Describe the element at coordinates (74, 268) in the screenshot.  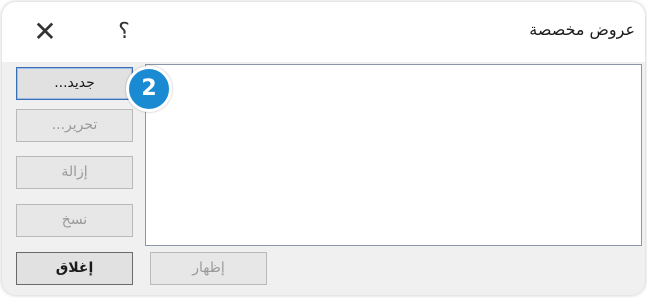
I see `close-button: إغلاق` at that location.